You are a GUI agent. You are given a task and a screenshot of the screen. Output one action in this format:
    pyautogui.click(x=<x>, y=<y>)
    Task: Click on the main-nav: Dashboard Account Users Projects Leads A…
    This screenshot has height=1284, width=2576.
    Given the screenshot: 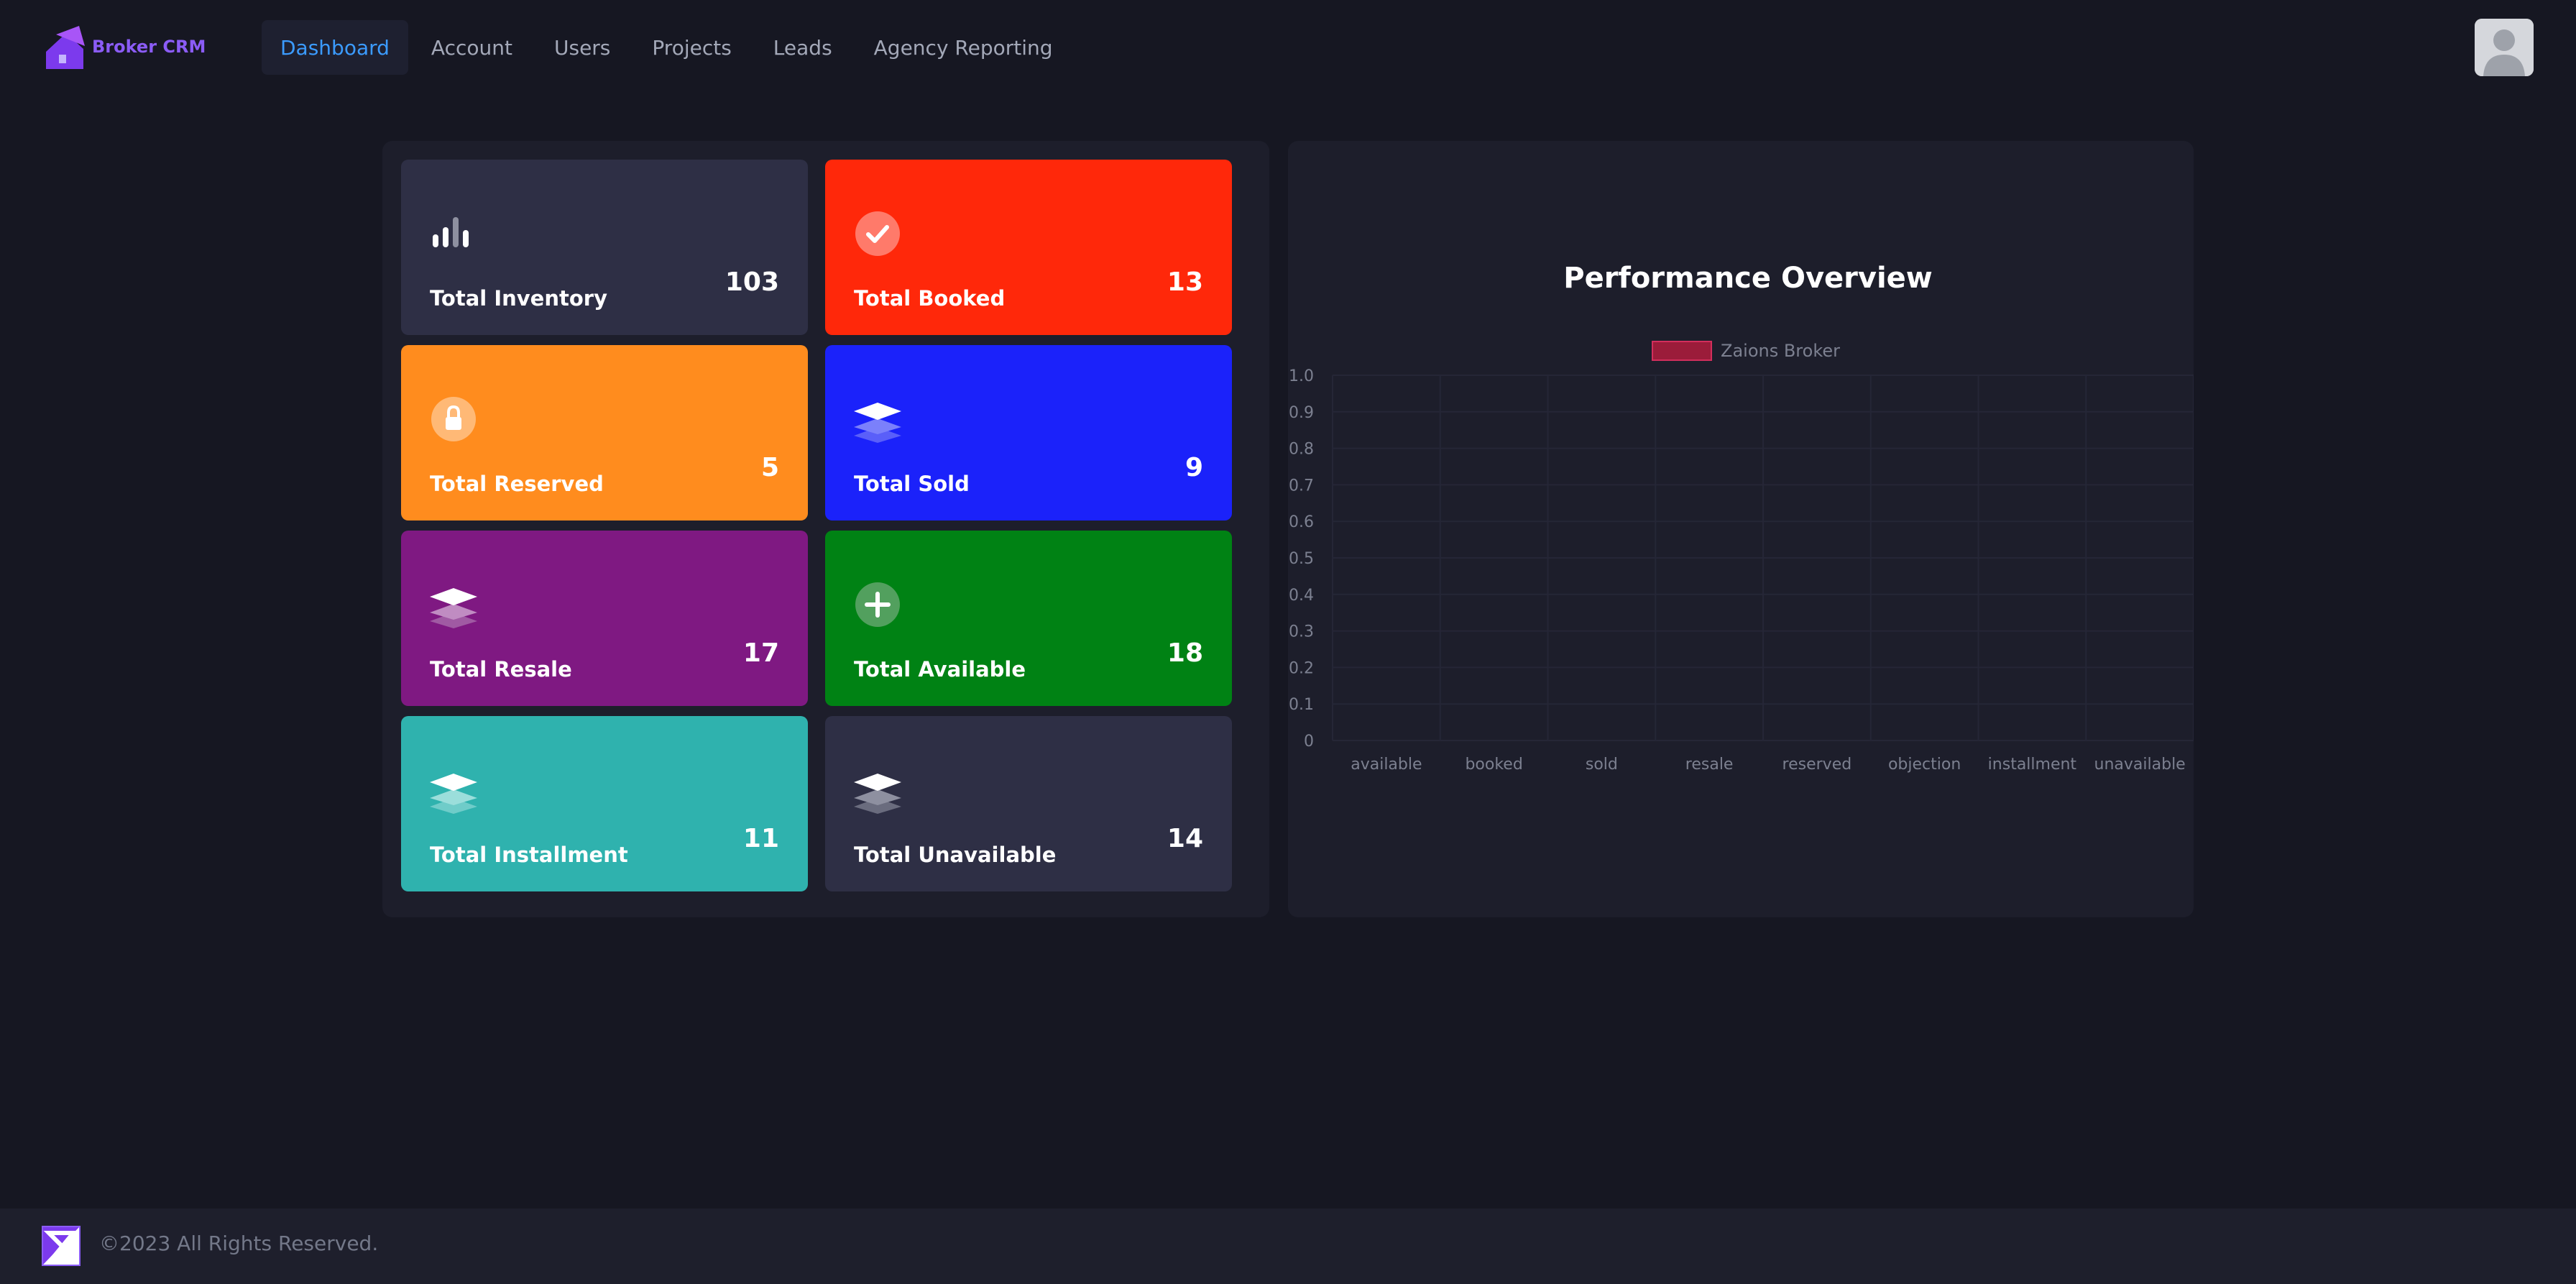 What is the action you would take?
    pyautogui.click(x=669, y=48)
    